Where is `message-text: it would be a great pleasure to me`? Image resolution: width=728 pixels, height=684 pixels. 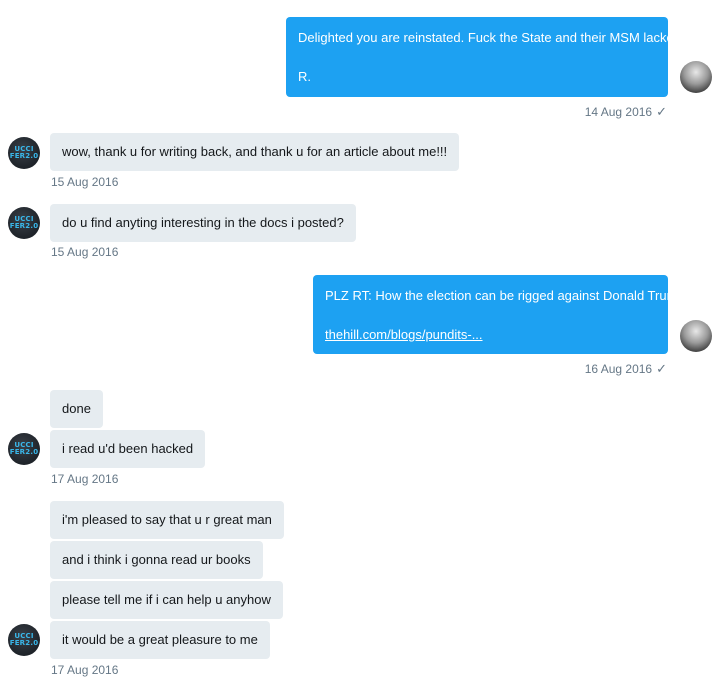 message-text: it would be a great pleasure to me is located at coordinates (160, 639).